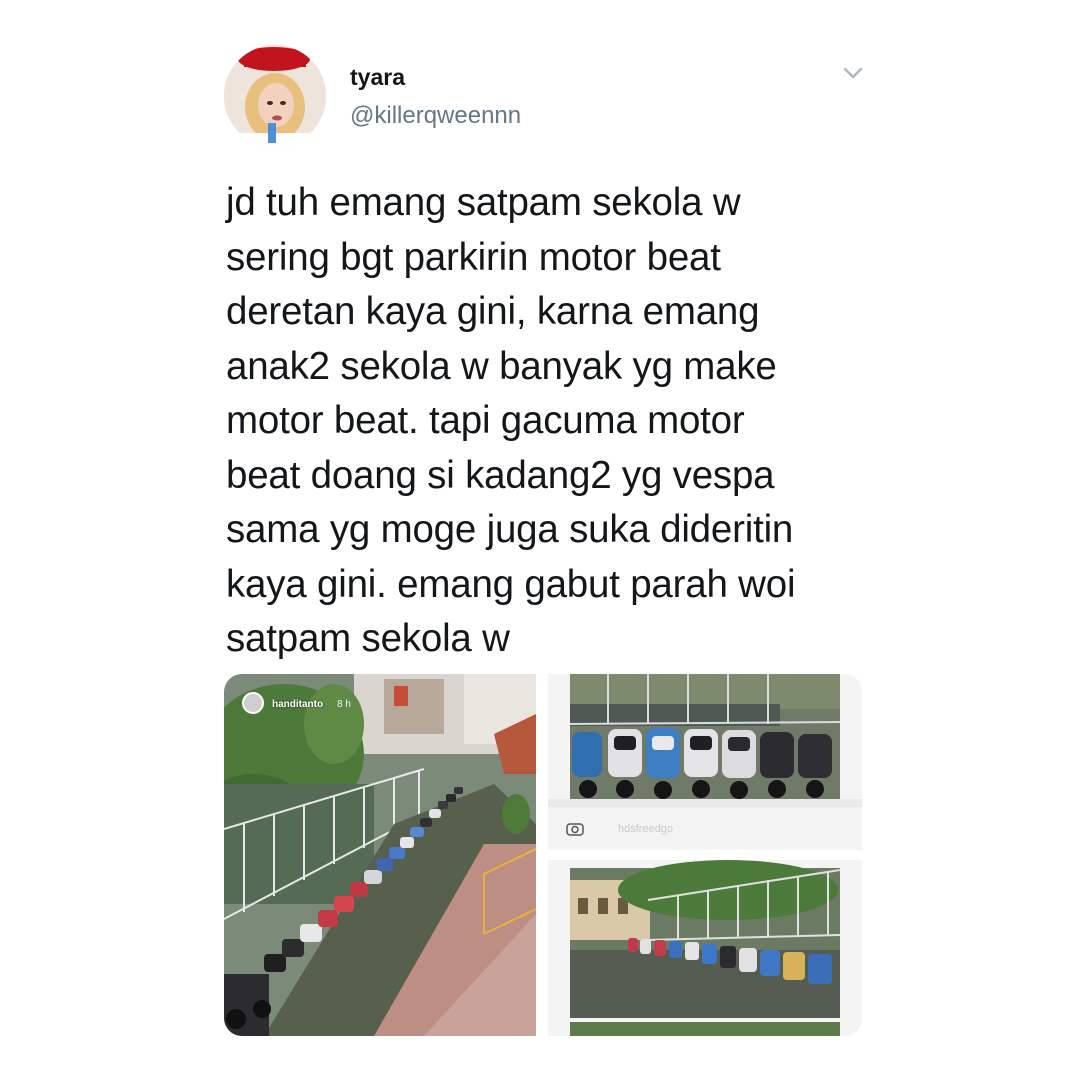 The height and width of the screenshot is (1080, 1080). What do you see at coordinates (275, 96) in the screenshot?
I see `user-avatar` at bounding box center [275, 96].